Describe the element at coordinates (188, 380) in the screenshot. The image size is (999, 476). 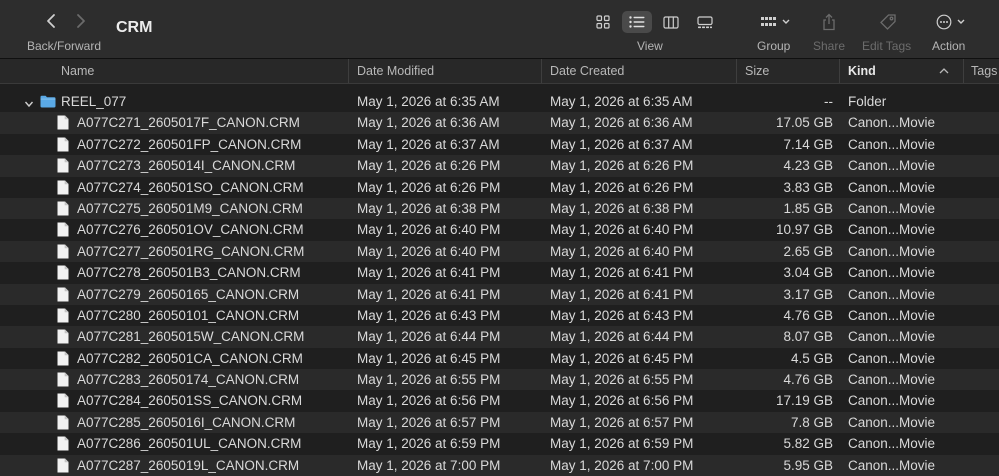
I see `file-name: A077C283_26050174_CANON.CRM` at that location.